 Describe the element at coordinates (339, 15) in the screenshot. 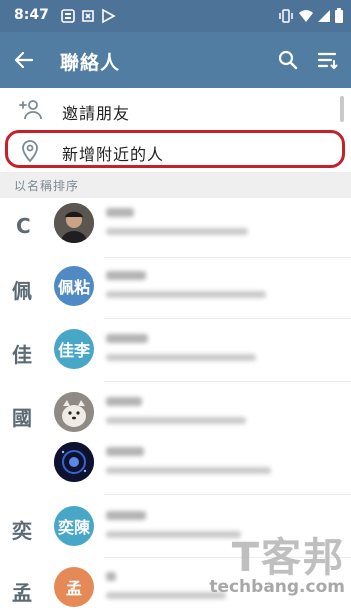

I see `battery-icon` at that location.